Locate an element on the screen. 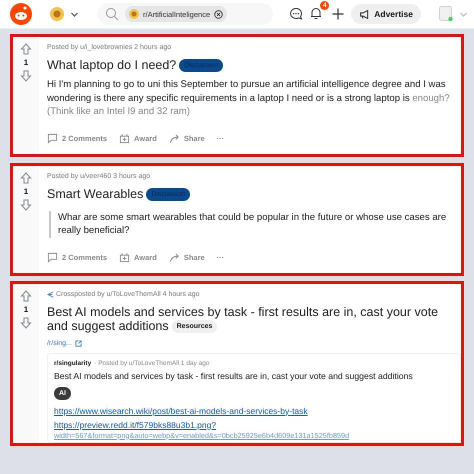 This screenshot has width=474, height=474. reddit-logo-icon is located at coordinates (21, 14).